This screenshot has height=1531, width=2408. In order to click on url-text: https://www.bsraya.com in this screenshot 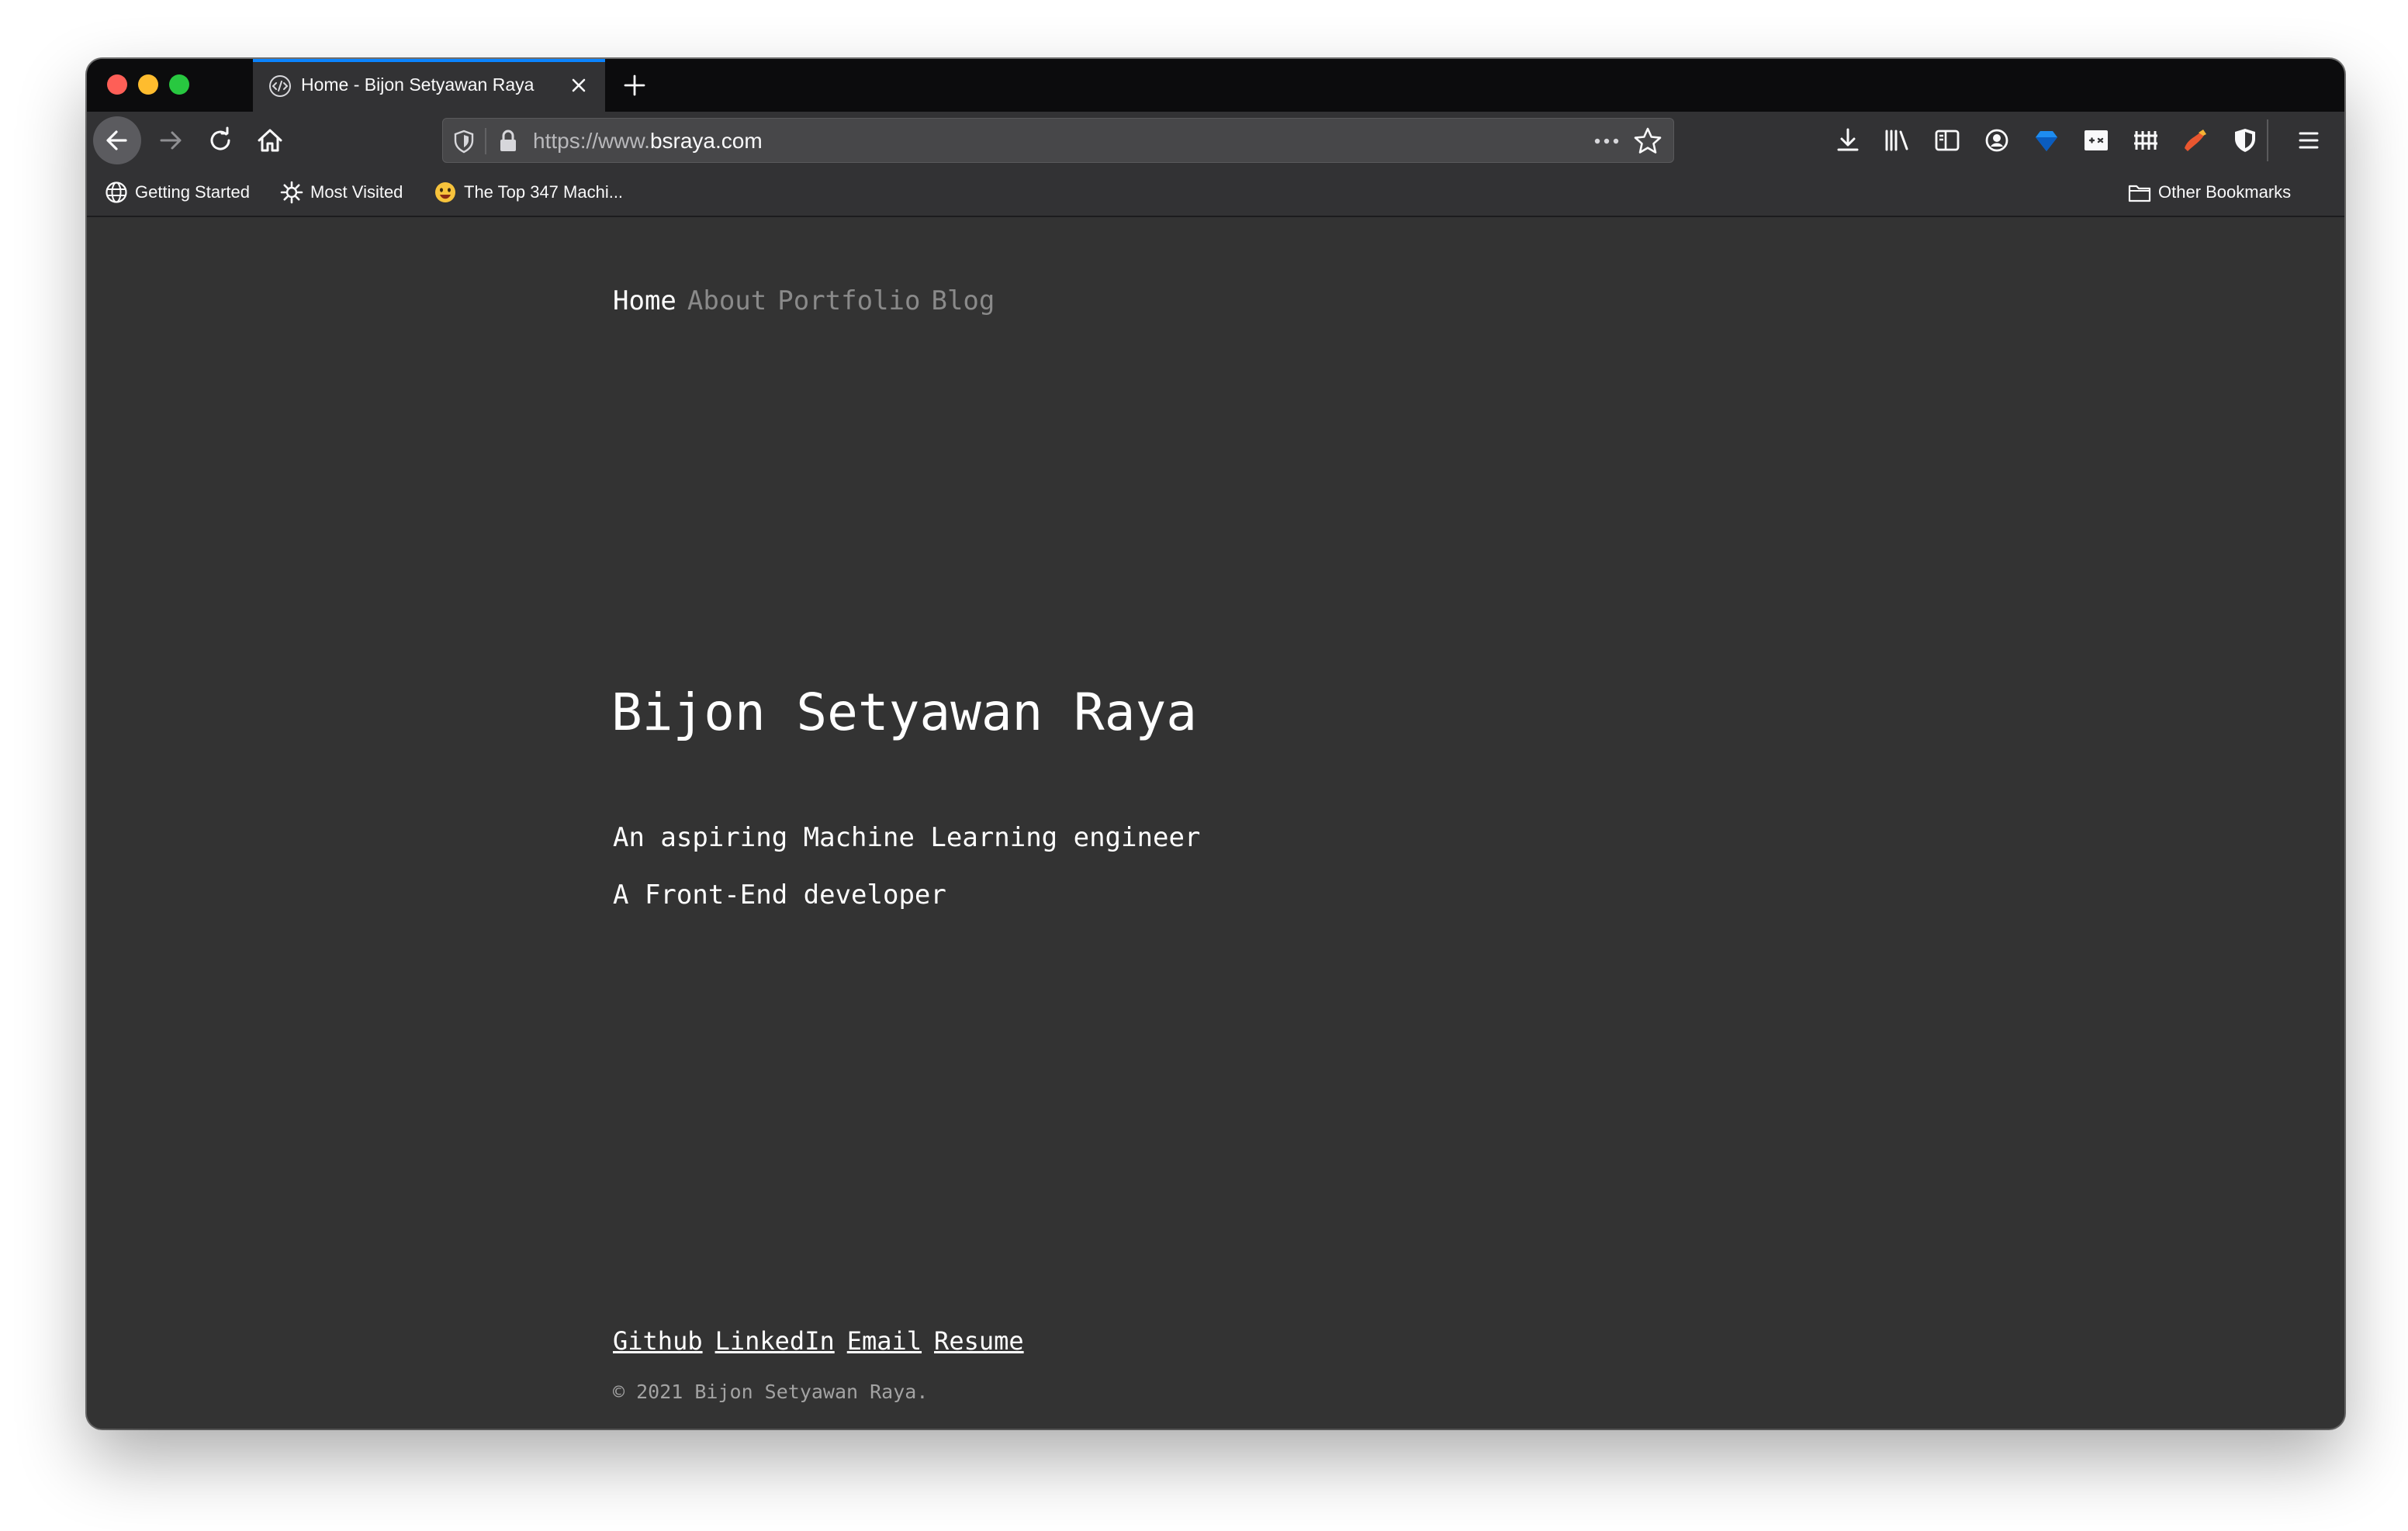, I will do `click(648, 141)`.